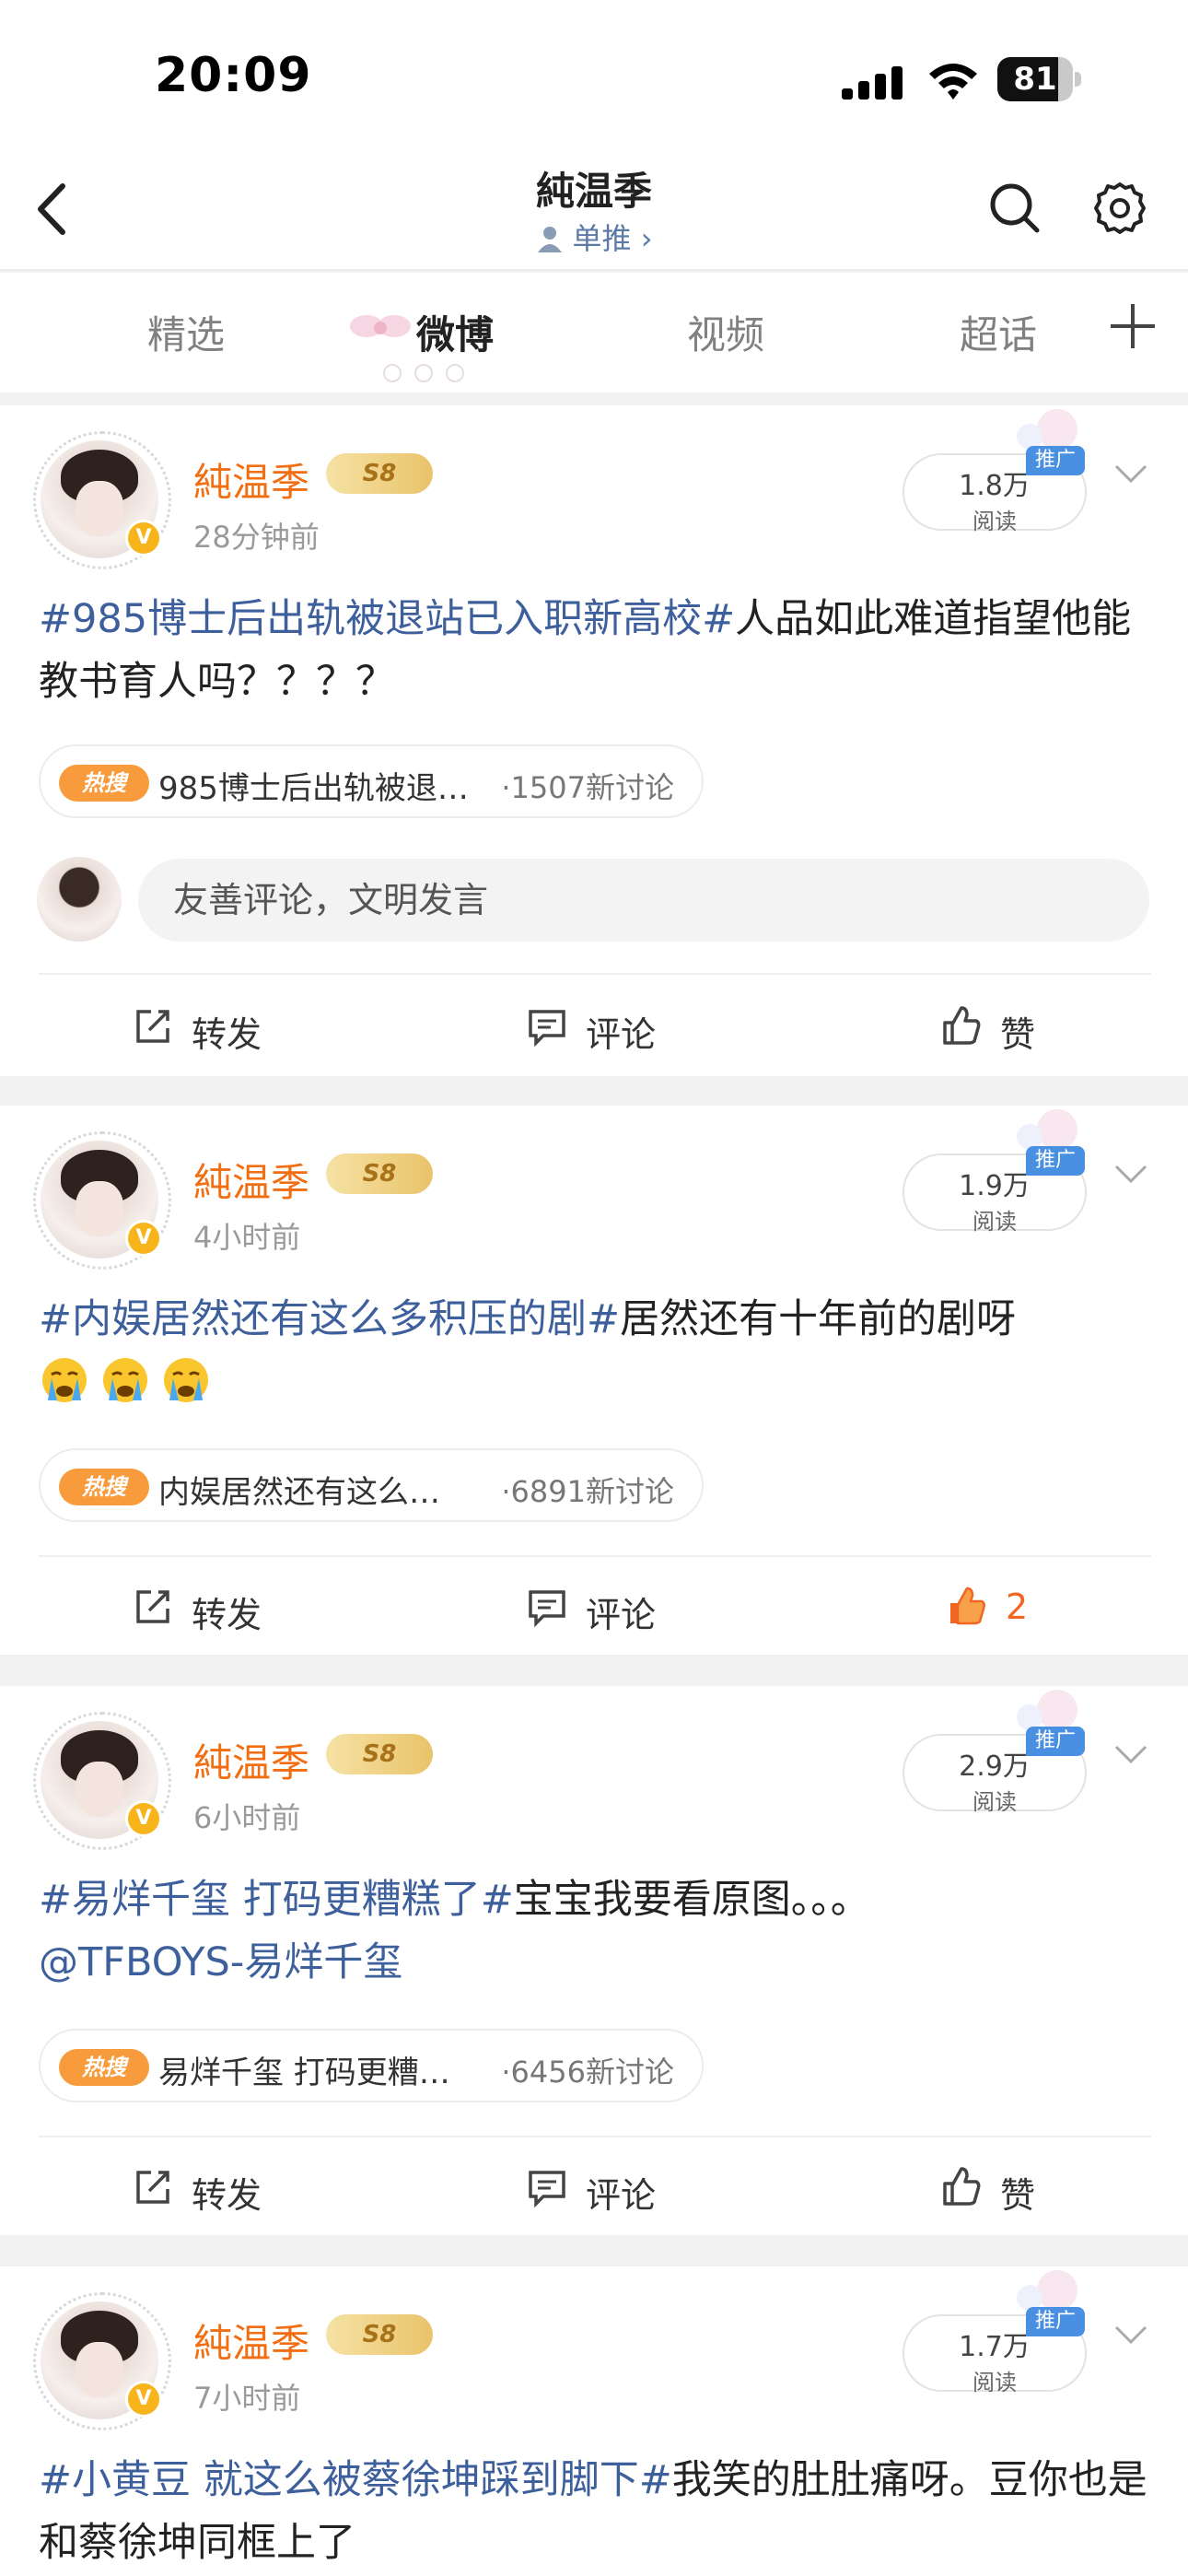  Describe the element at coordinates (1119, 208) in the screenshot. I see `gear-icon` at that location.